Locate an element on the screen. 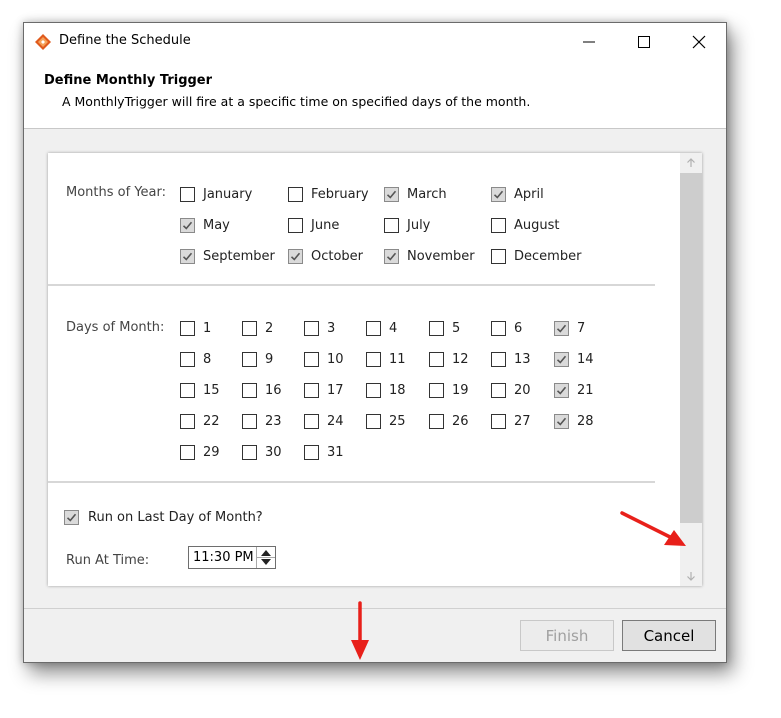 The height and width of the screenshot is (718, 781). day-15-checkbox is located at coordinates (187, 390).